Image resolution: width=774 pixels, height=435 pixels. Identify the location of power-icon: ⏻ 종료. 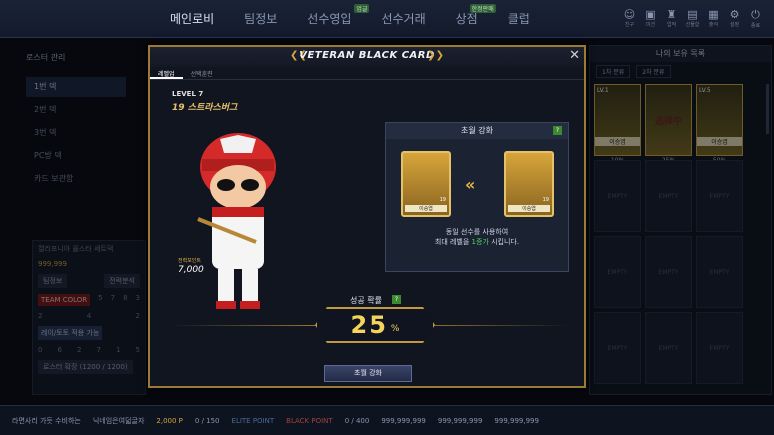
(755, 18).